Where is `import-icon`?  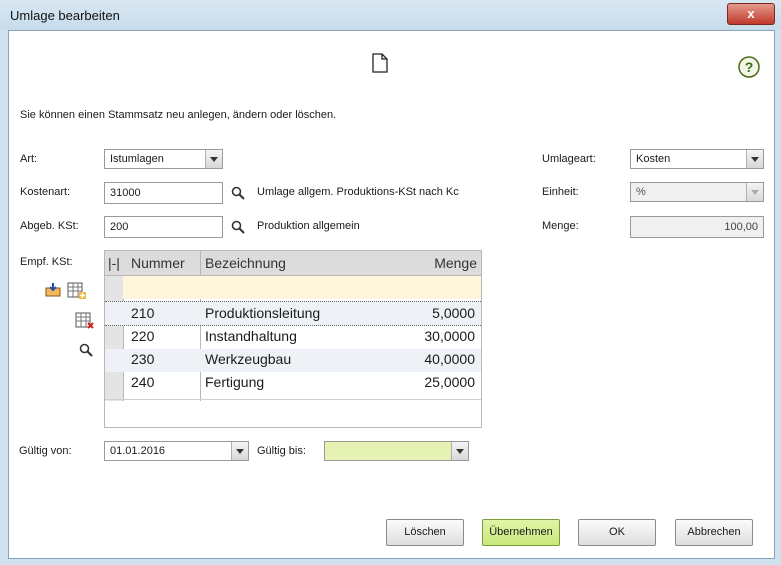
import-icon is located at coordinates (53, 290).